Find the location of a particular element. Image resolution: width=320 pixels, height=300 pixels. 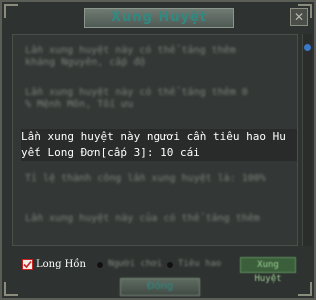

info-line: Lần xung huyệt này có thể tăng thêm is located at coordinates (130, 50).